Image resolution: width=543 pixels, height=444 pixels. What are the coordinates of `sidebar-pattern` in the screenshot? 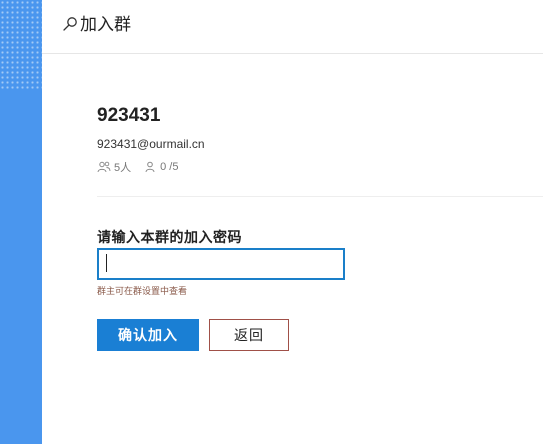 It's located at (21, 45).